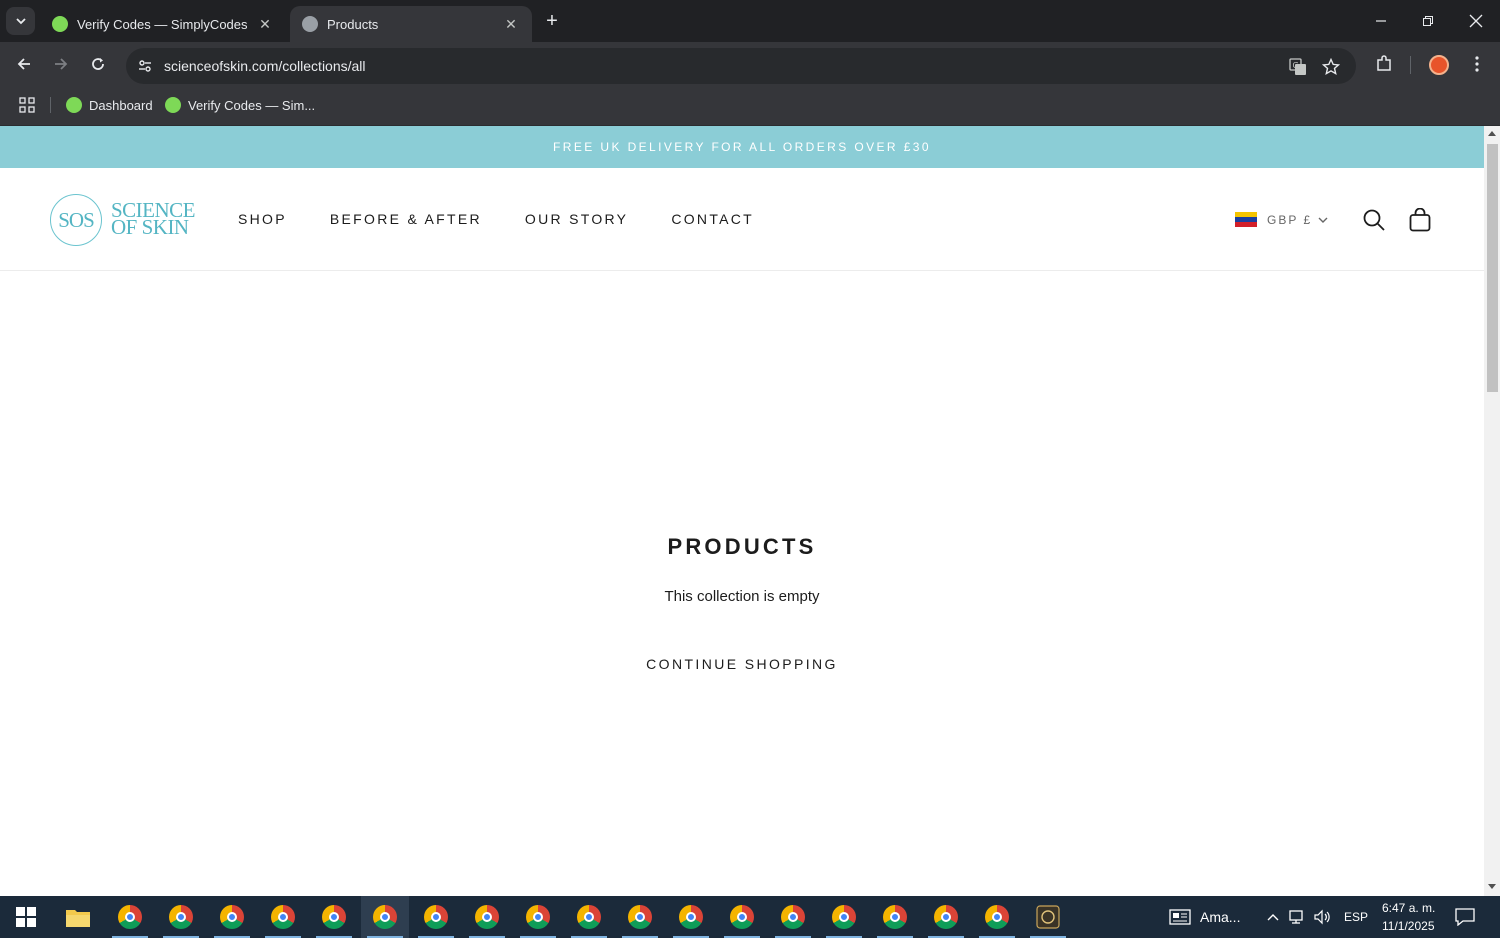 This screenshot has width=1500, height=938. Describe the element at coordinates (552, 21) in the screenshot. I see `new-tab-button: +` at that location.